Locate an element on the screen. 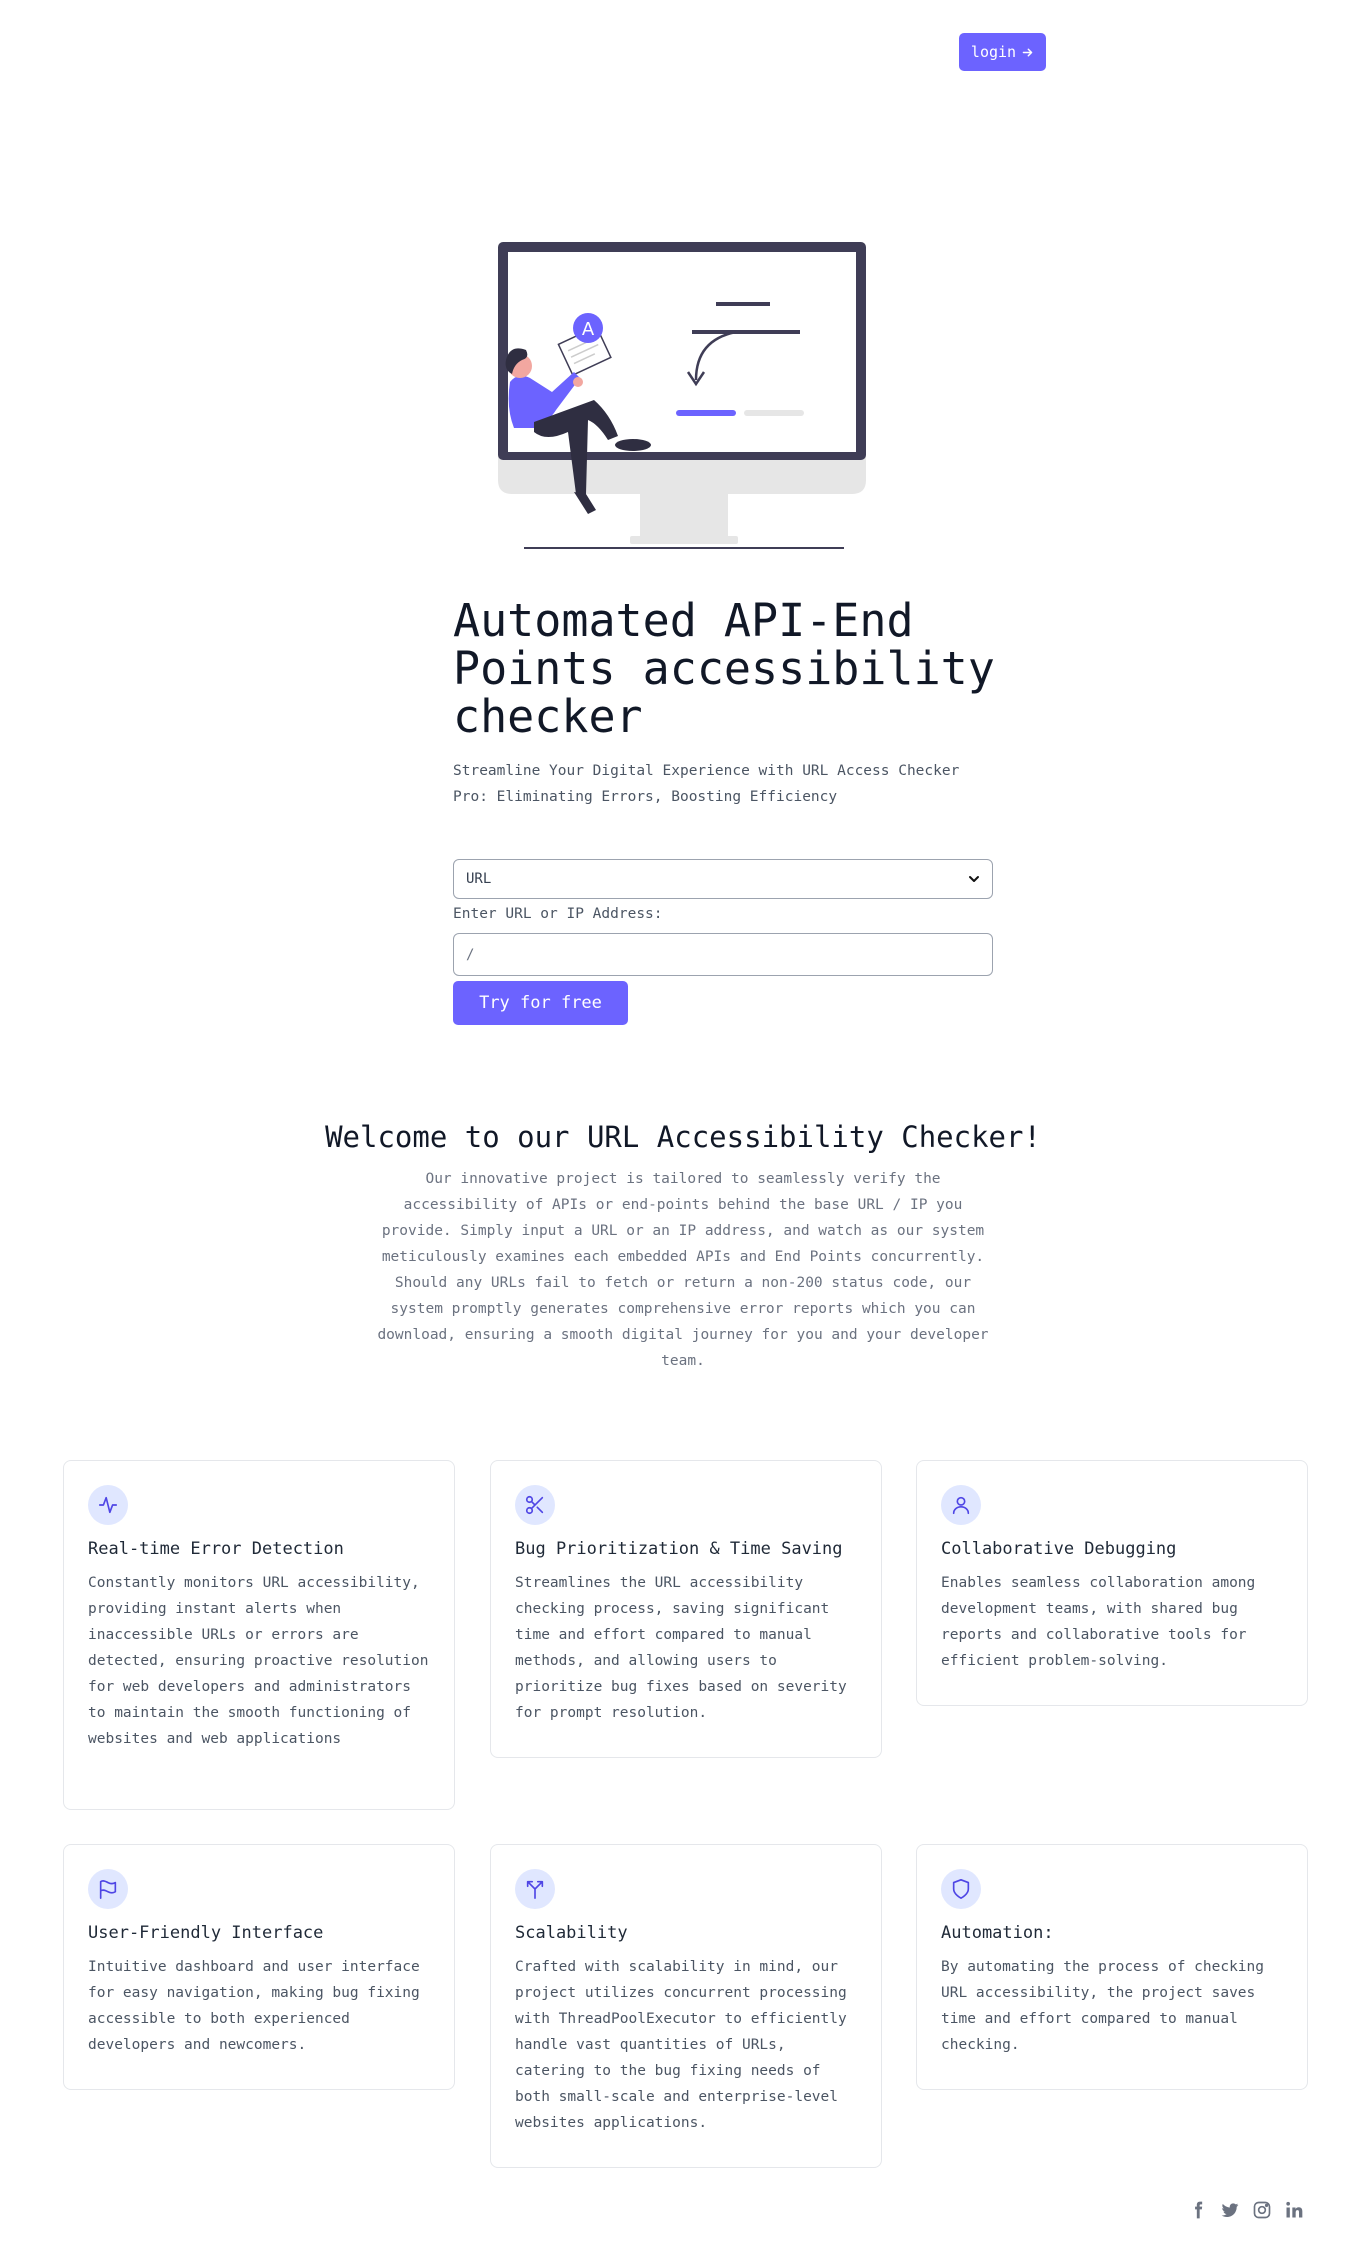 The width and height of the screenshot is (1366, 2262). social-links is located at coordinates (1246, 2210).